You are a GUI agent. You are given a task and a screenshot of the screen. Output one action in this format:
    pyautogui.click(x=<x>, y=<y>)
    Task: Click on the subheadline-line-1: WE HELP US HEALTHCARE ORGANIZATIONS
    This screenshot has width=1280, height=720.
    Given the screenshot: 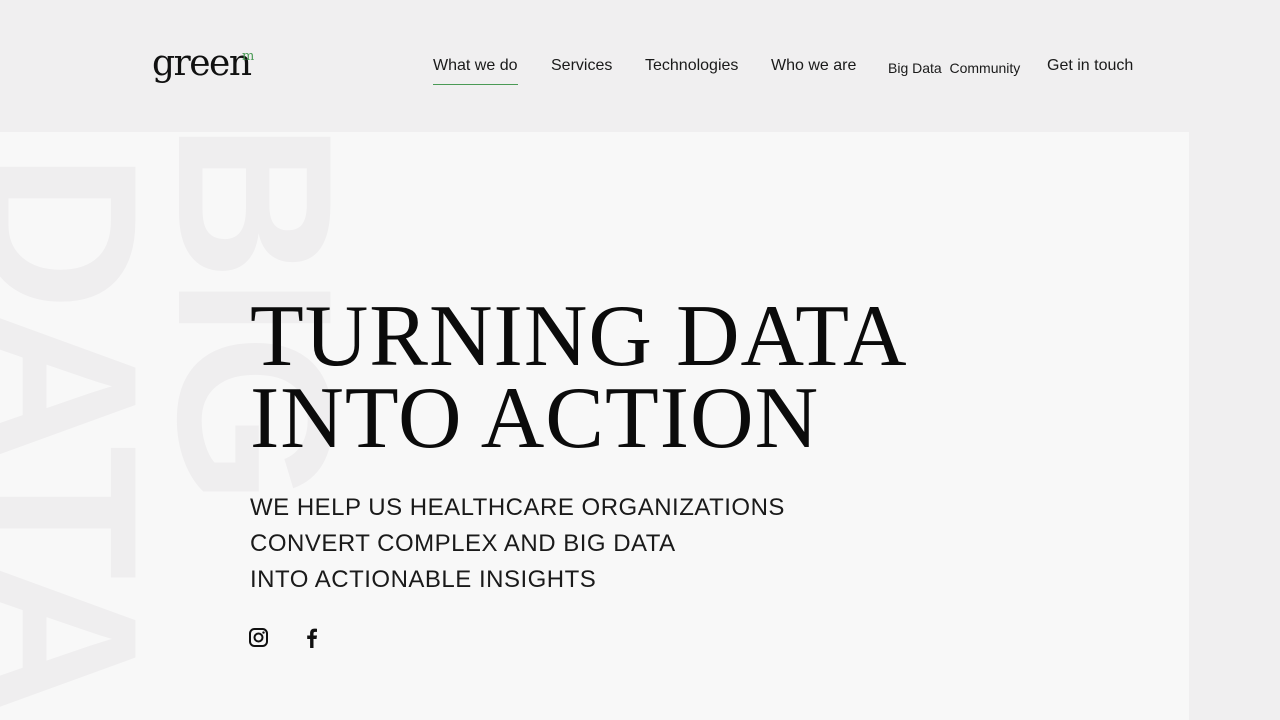 What is the action you would take?
    pyautogui.click(x=517, y=507)
    